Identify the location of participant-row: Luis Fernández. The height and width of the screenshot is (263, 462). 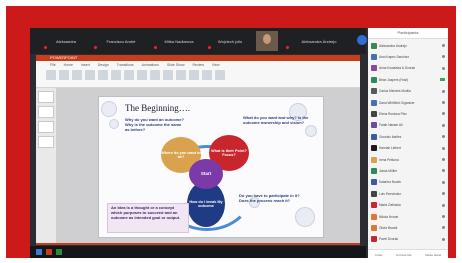
(408, 193).